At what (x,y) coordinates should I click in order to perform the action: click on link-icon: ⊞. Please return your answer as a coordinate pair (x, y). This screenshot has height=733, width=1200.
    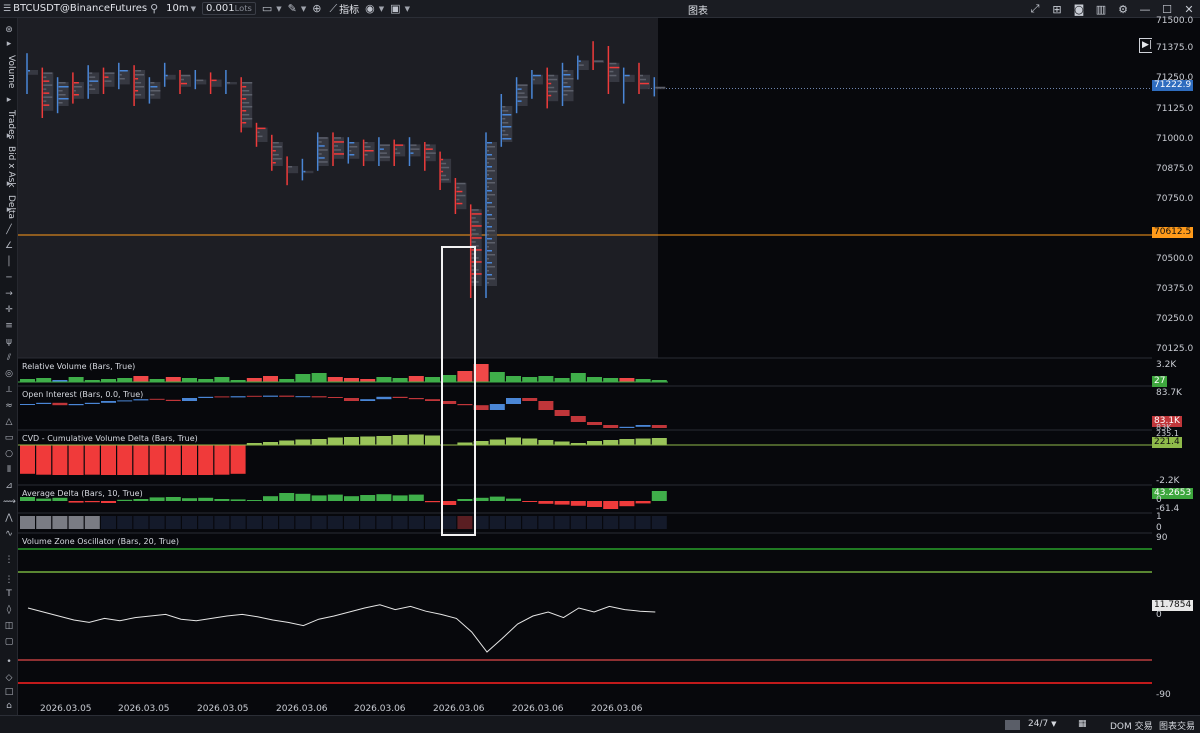
    Looking at the image, I should click on (1057, 9).